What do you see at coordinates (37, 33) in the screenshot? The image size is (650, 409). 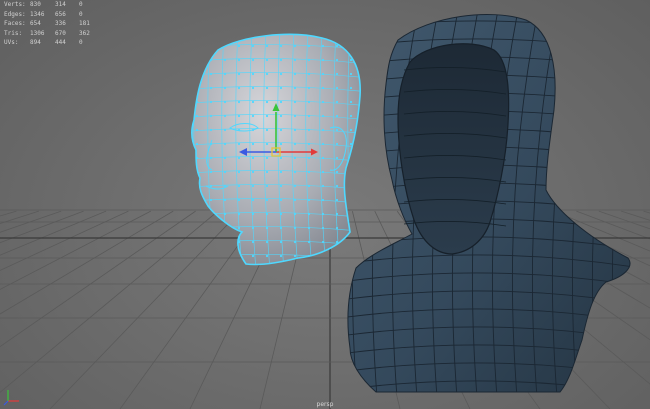 I see `hud-v1: 1306` at bounding box center [37, 33].